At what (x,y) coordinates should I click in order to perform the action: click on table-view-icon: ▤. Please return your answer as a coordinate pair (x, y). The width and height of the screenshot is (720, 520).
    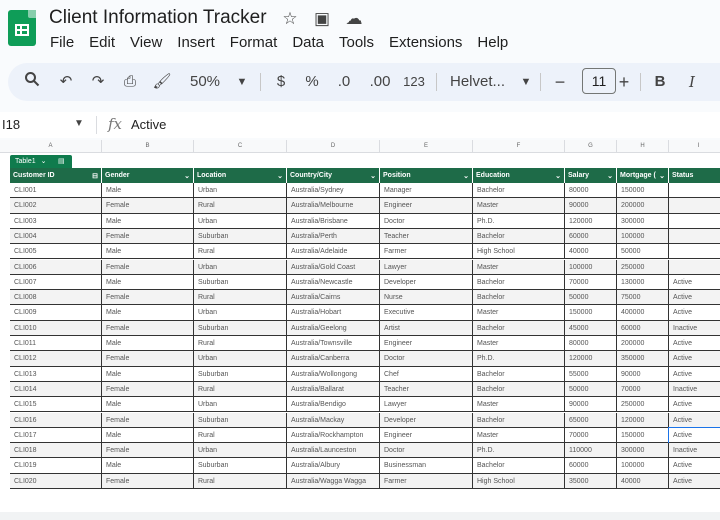
    Looking at the image, I should click on (61, 161).